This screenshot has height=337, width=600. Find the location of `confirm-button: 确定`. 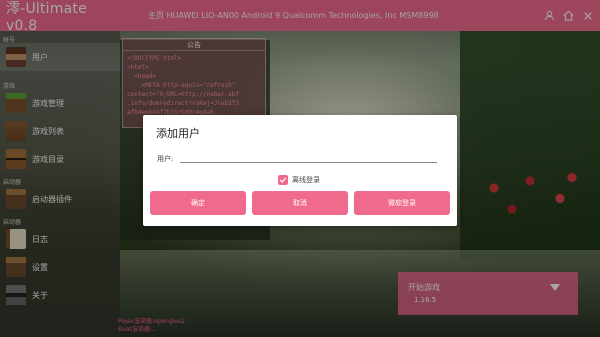

confirm-button: 确定 is located at coordinates (198, 203).